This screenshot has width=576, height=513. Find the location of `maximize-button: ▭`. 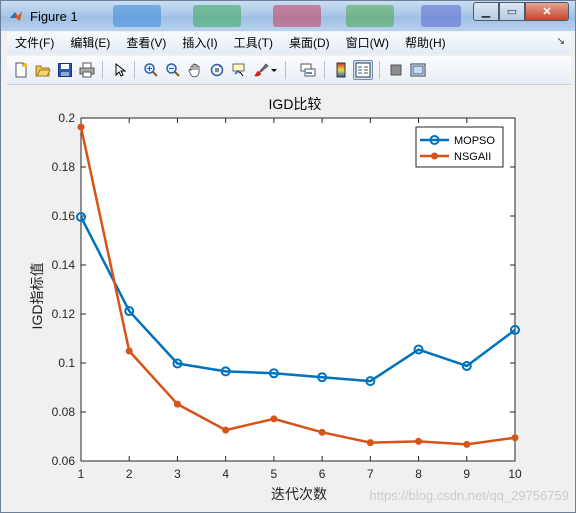

maximize-button: ▭ is located at coordinates (512, 11).